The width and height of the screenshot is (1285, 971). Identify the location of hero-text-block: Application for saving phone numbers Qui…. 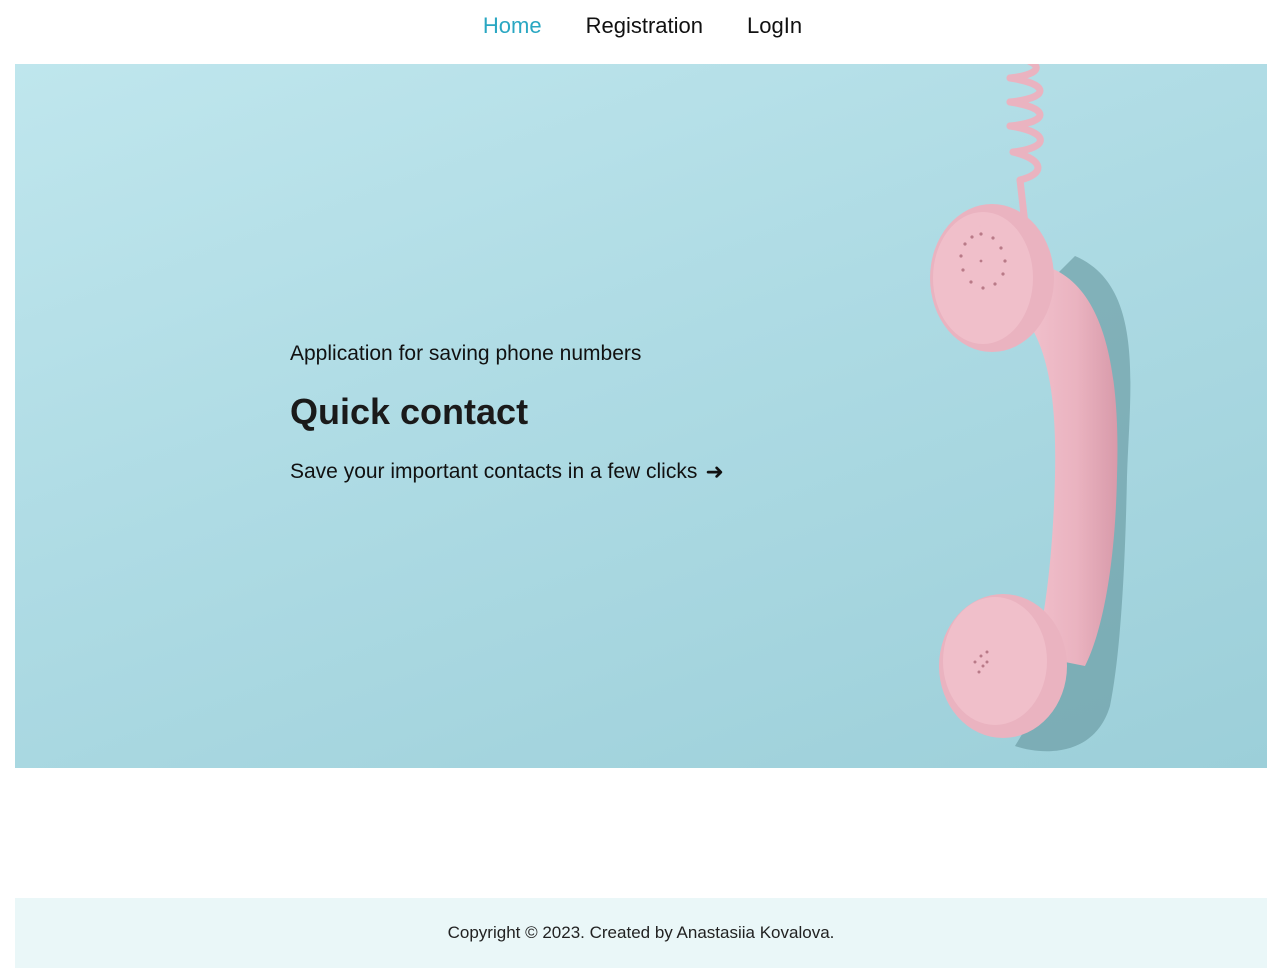
(507, 413).